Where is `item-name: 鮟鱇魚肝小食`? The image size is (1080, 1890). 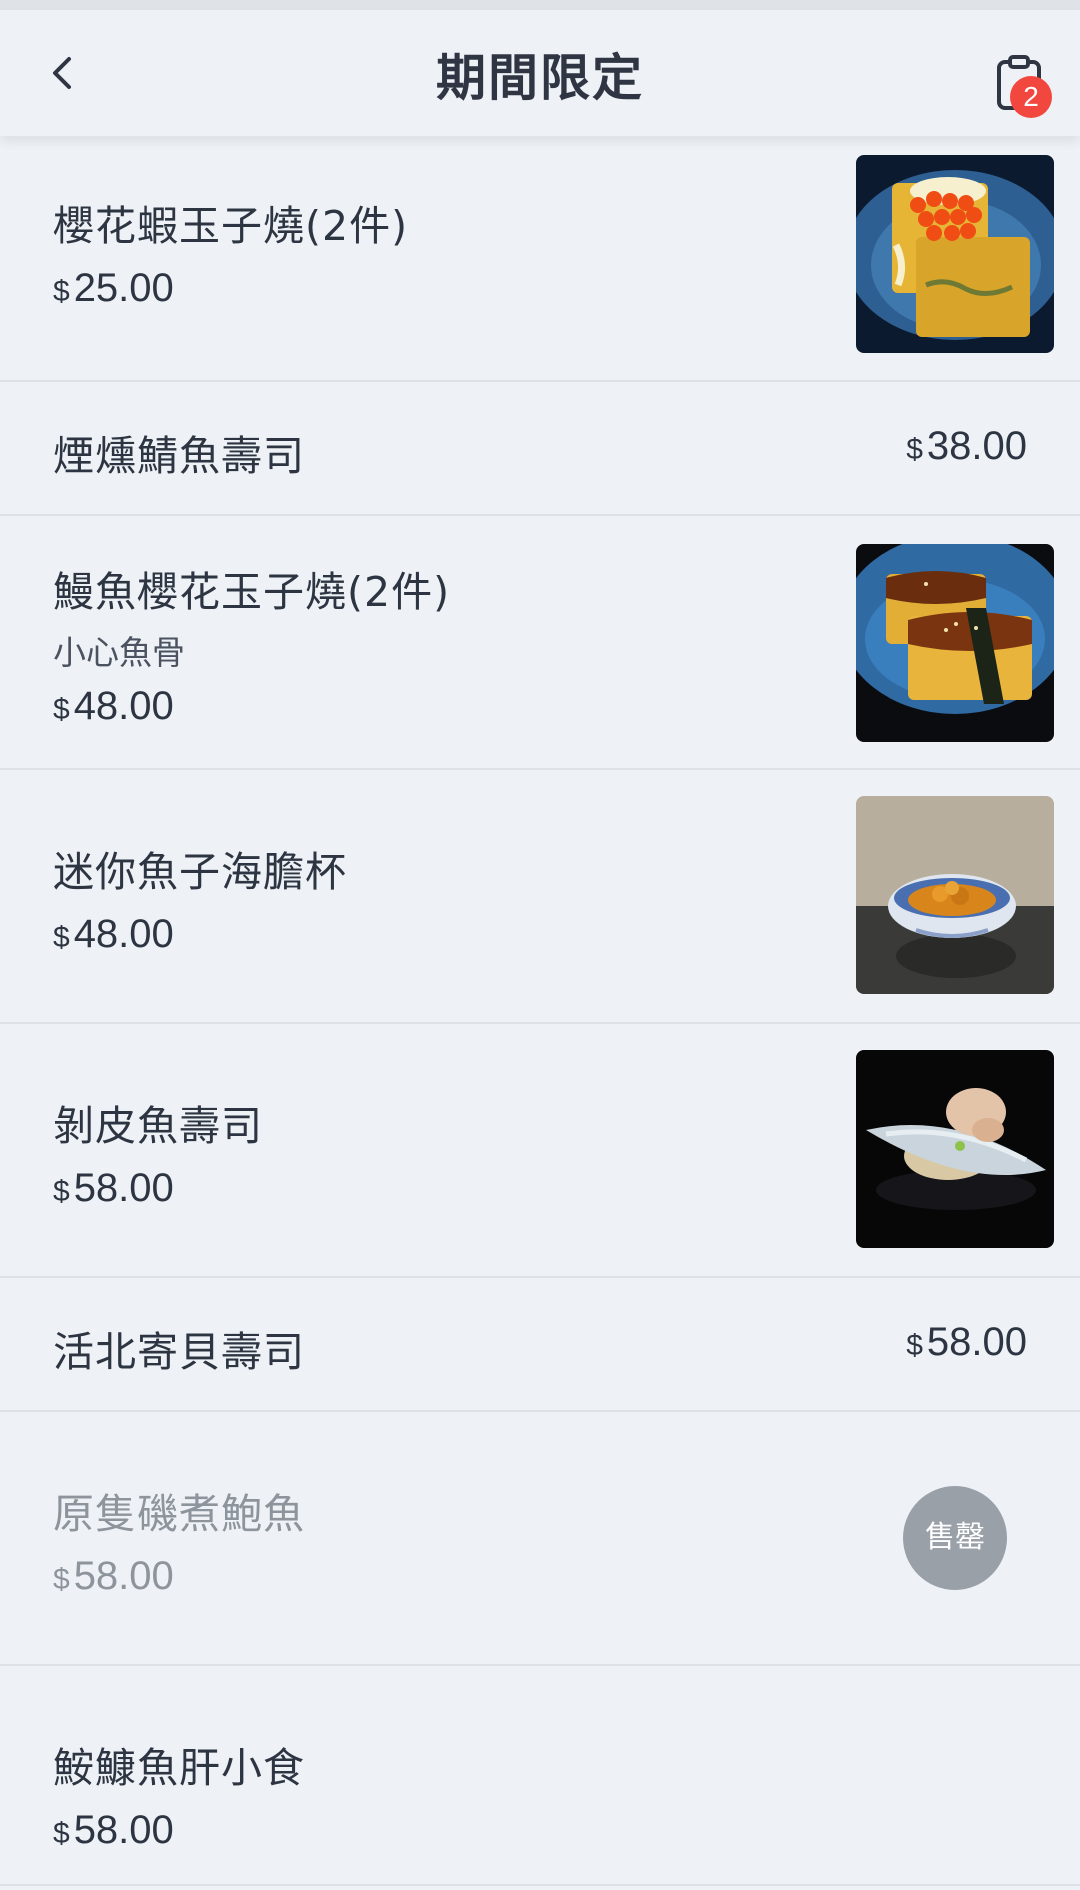
item-name: 鮟鱇魚肝小食 is located at coordinates (179, 1768).